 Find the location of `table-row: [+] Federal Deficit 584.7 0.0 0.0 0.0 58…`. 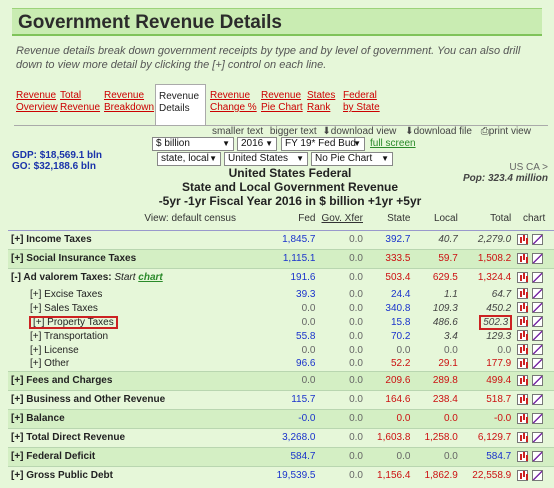

table-row: [+] Federal Deficit 584.7 0.0 0.0 0.0 58… is located at coordinates (281, 456).